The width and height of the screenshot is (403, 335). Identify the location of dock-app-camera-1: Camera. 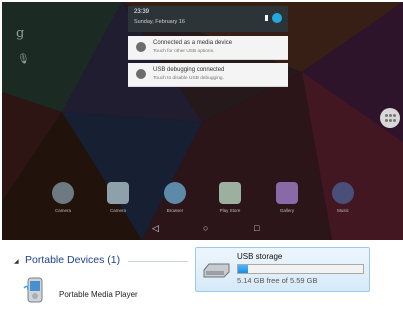
(63, 197).